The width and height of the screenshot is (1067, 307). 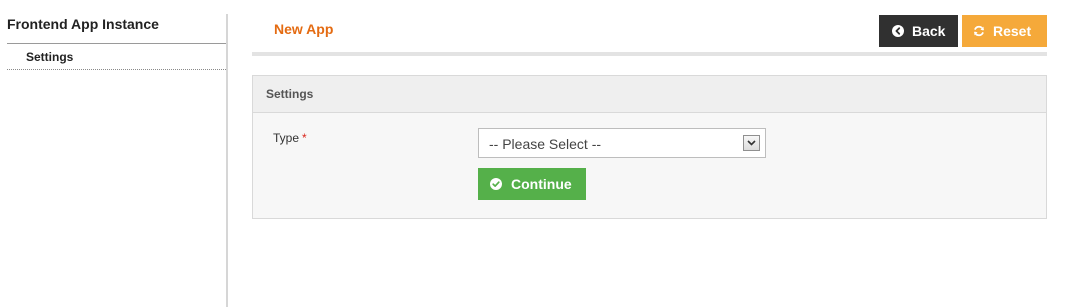 What do you see at coordinates (622, 143) in the screenshot?
I see `type-select: -- Please Select --` at bounding box center [622, 143].